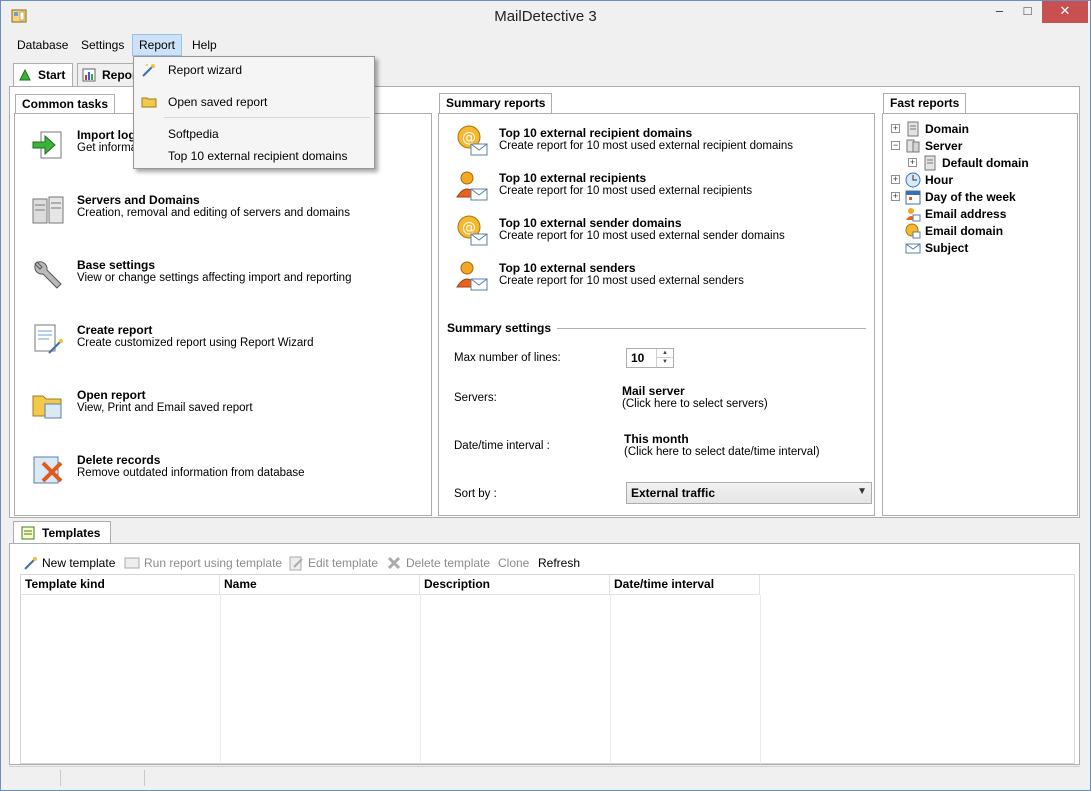  I want to click on spinner-buttons: ▲ ▼, so click(664, 358).